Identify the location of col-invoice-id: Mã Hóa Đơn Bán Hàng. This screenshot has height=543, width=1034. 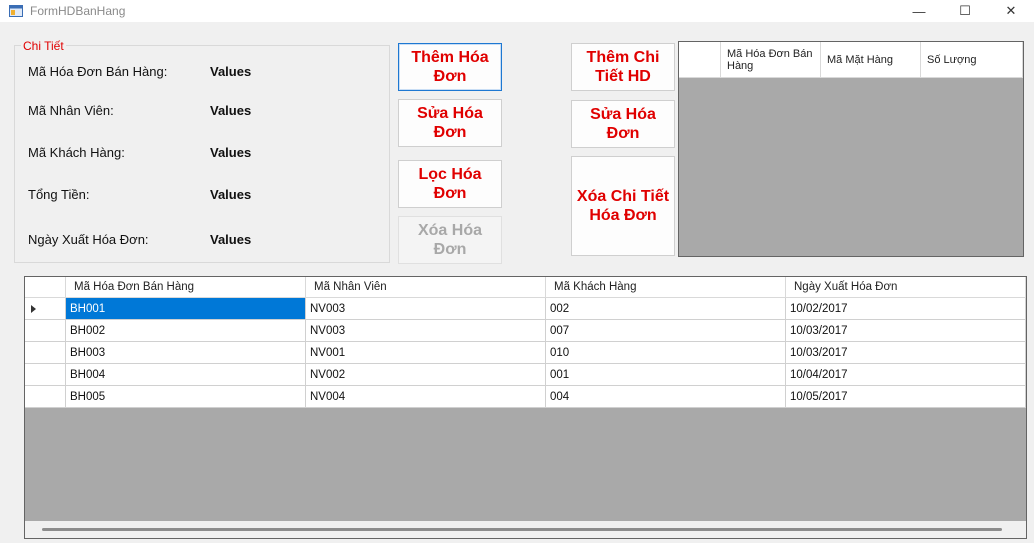
(186, 287).